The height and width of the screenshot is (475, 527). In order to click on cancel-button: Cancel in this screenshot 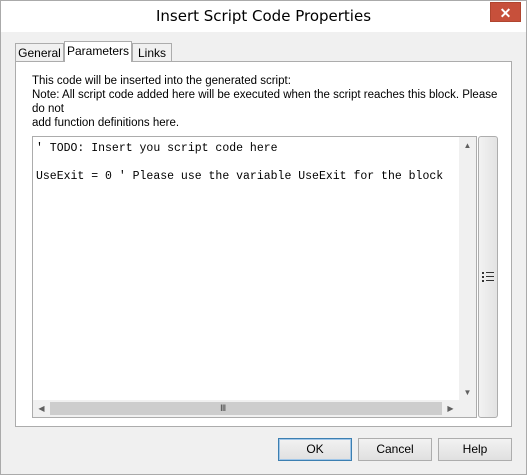, I will do `click(395, 449)`.